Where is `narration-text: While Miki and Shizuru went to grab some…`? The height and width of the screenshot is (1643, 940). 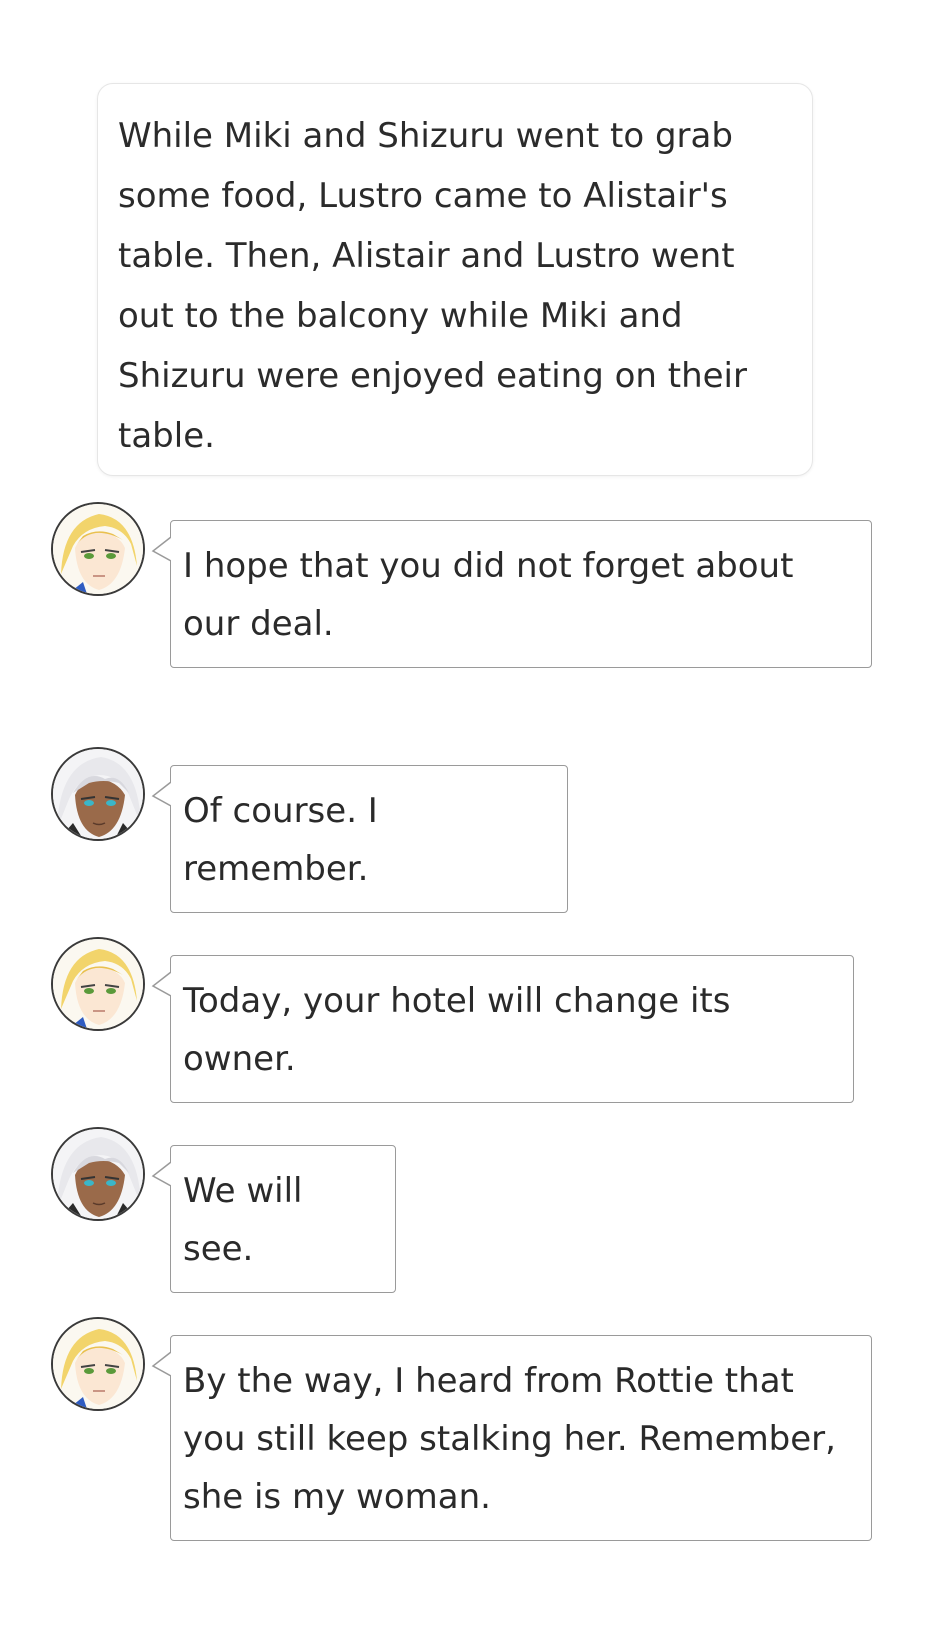 narration-text: While Miki and Shizuru went to grab some… is located at coordinates (432, 286).